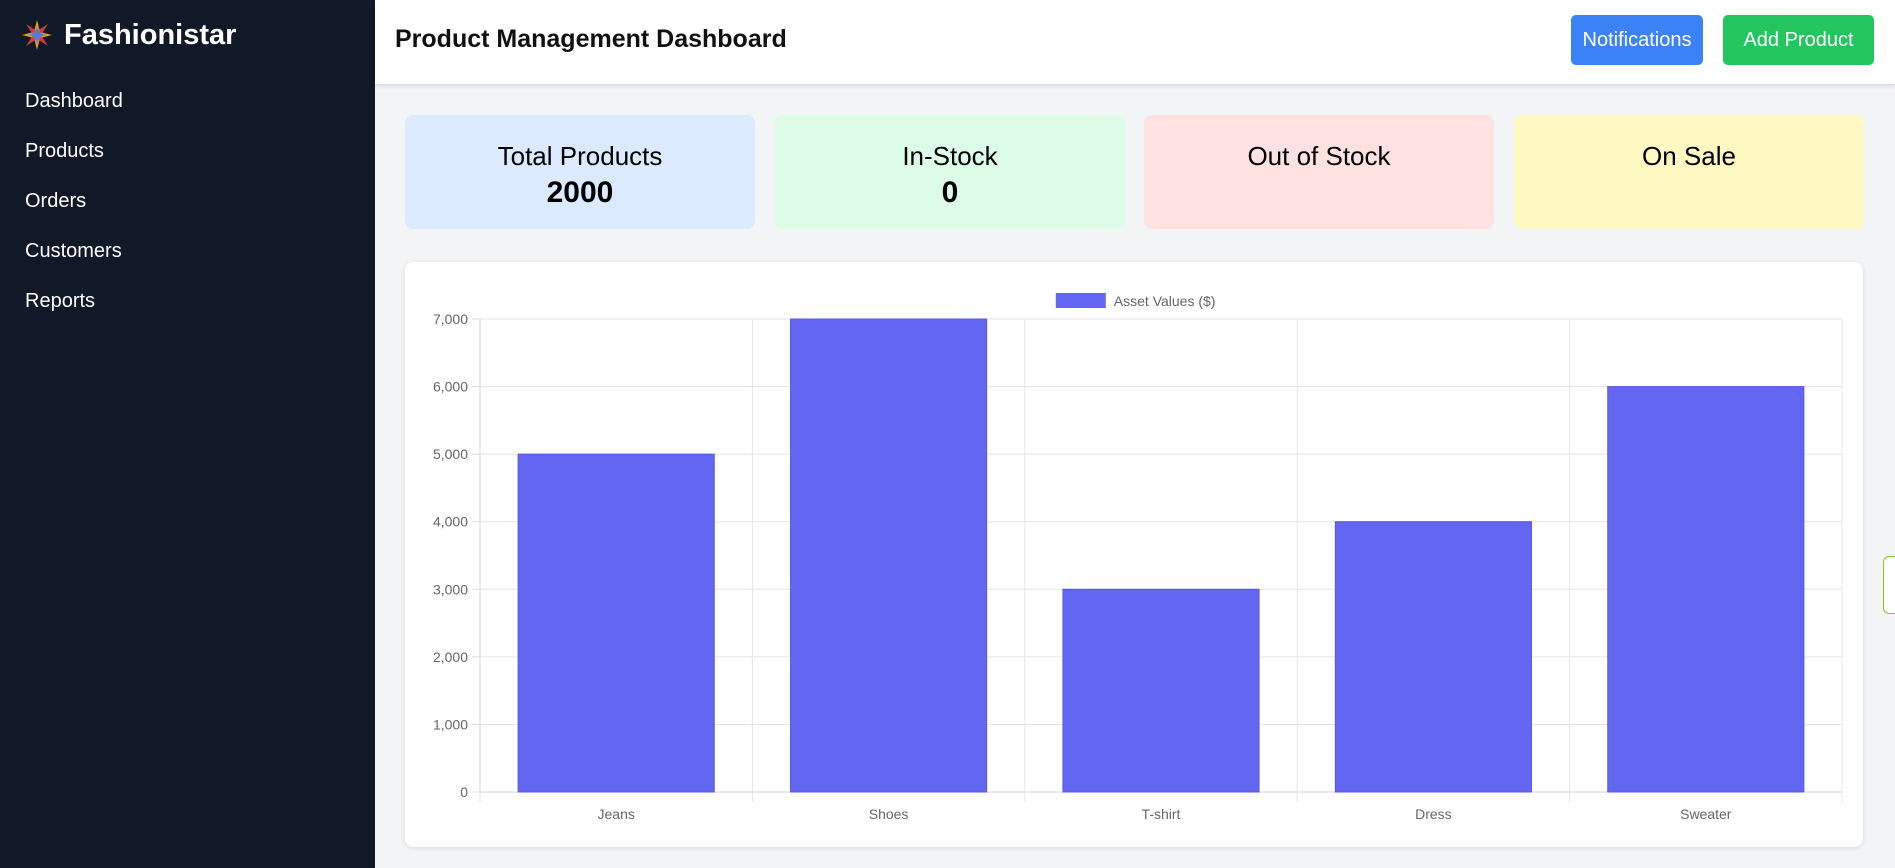  I want to click on y-tick-label: 2,000, so click(450, 657).